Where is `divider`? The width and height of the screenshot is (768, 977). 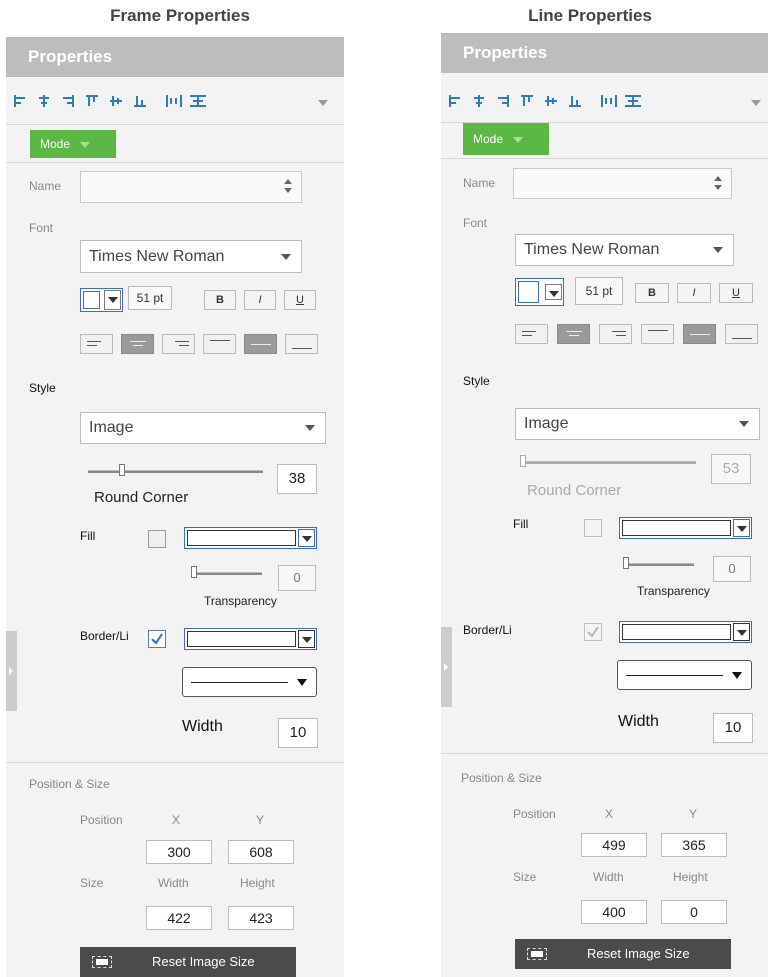
divider is located at coordinates (175, 762).